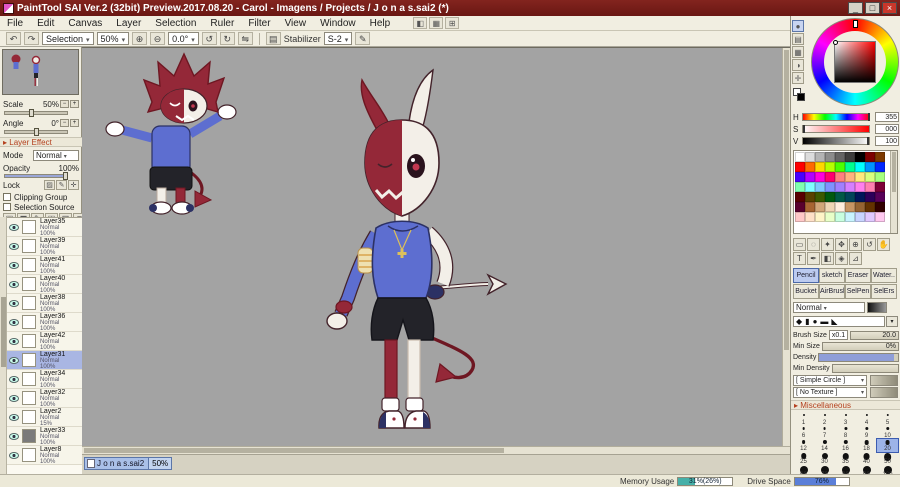  Describe the element at coordinates (259, 23) in the screenshot. I see `menu-filter: Filter` at that location.